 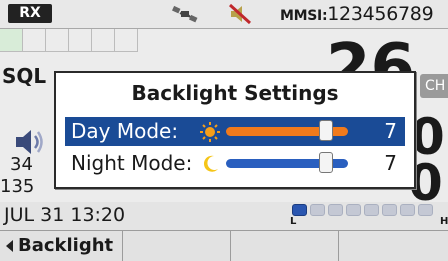 I want to click on menu-item-backlight: Backlight, so click(x=61, y=246).